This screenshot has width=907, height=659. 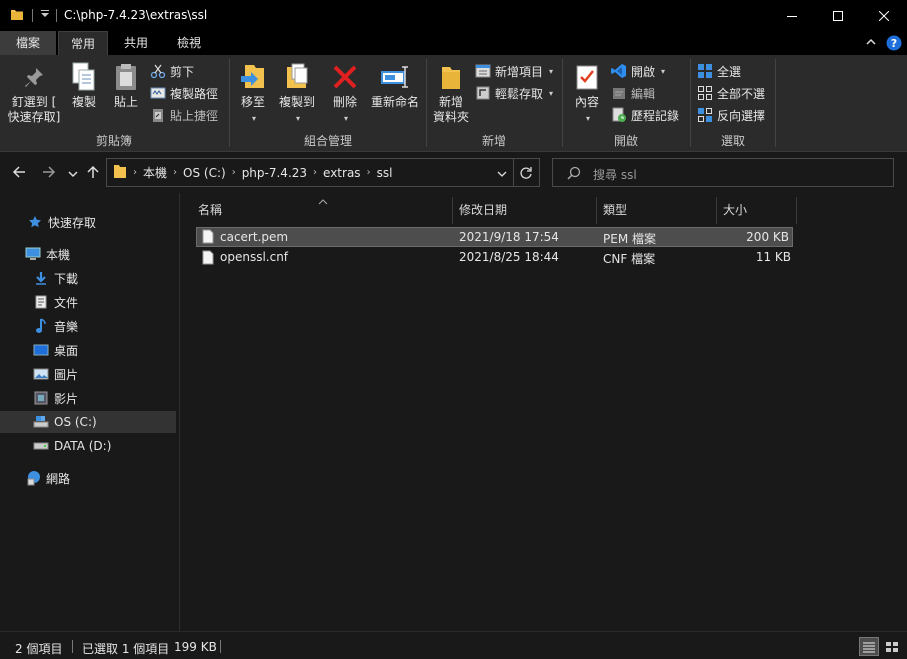 What do you see at coordinates (66, 278) in the screenshot?
I see `nav-label: 下載` at bounding box center [66, 278].